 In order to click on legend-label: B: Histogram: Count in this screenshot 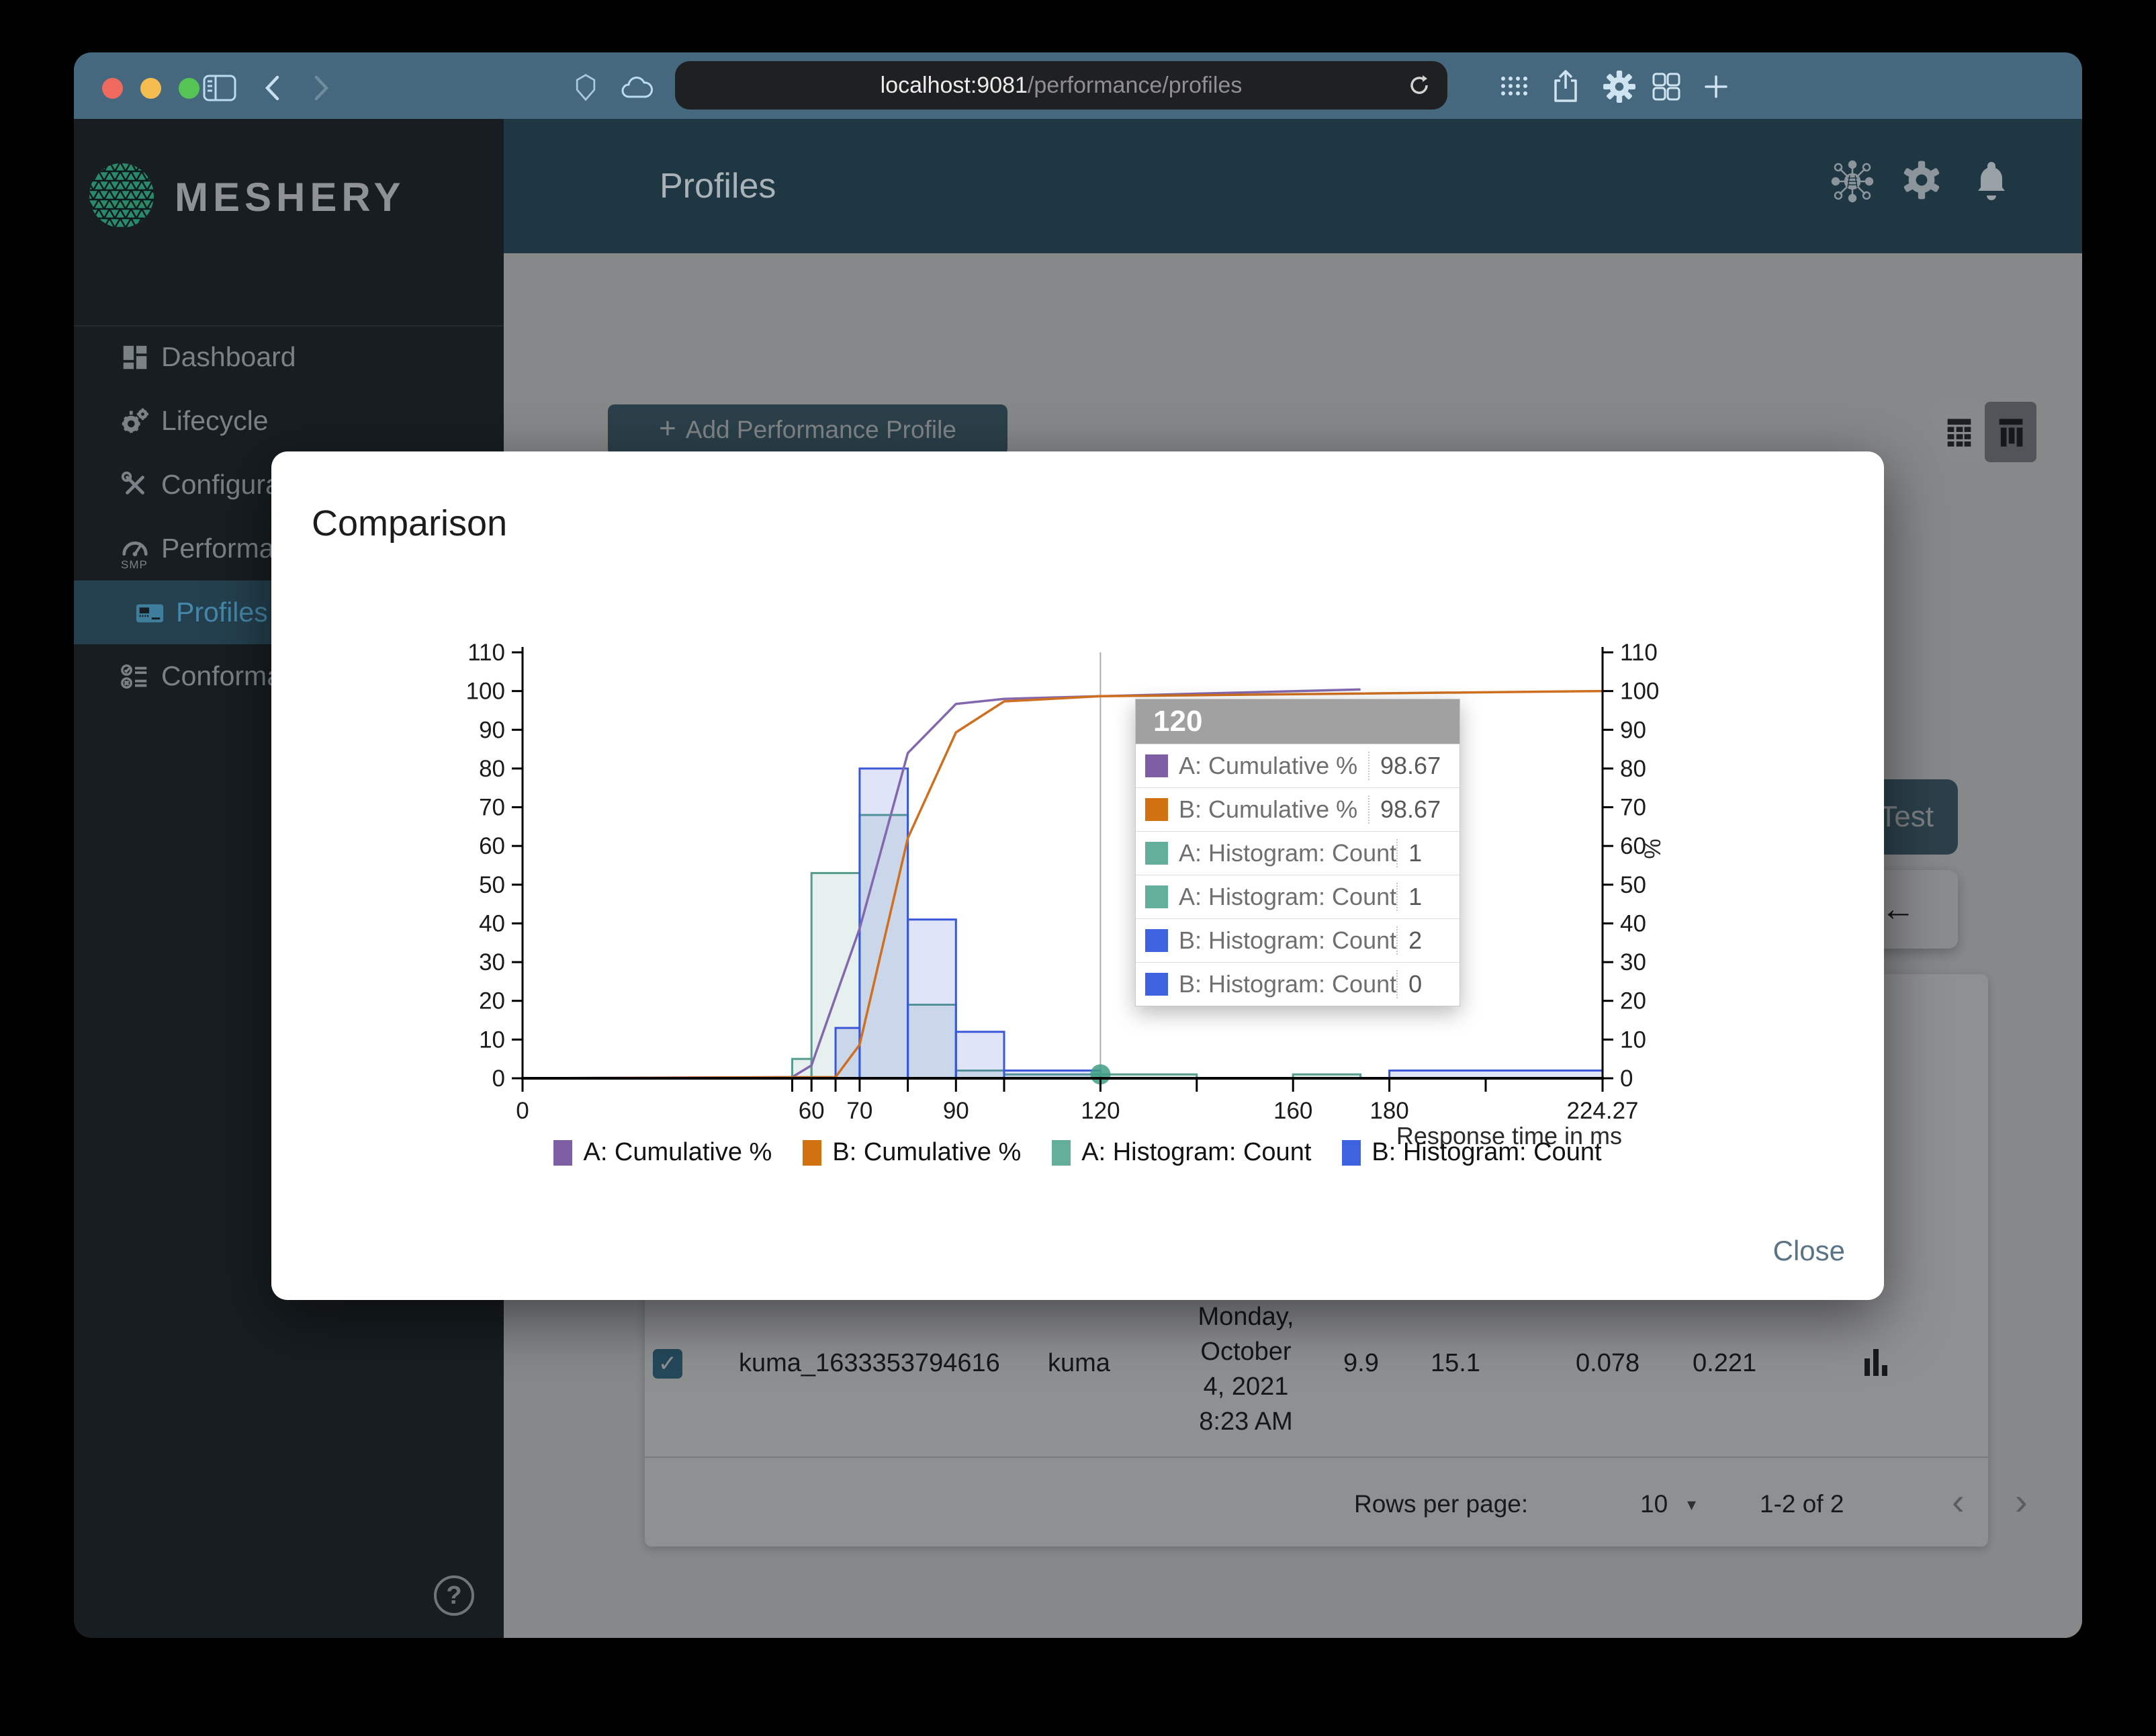, I will do `click(1487, 1152)`.